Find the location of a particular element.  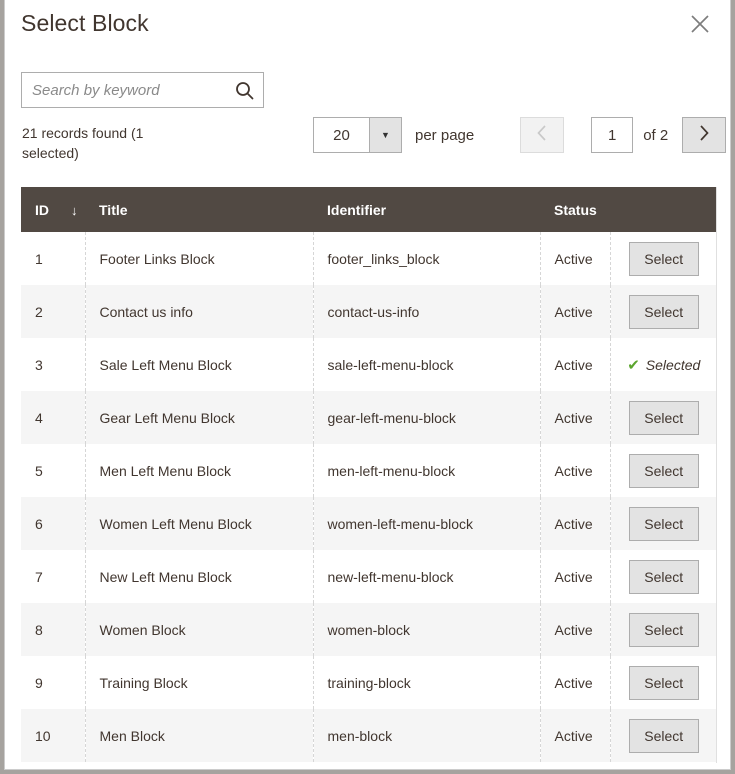

search-input is located at coordinates (126, 90).